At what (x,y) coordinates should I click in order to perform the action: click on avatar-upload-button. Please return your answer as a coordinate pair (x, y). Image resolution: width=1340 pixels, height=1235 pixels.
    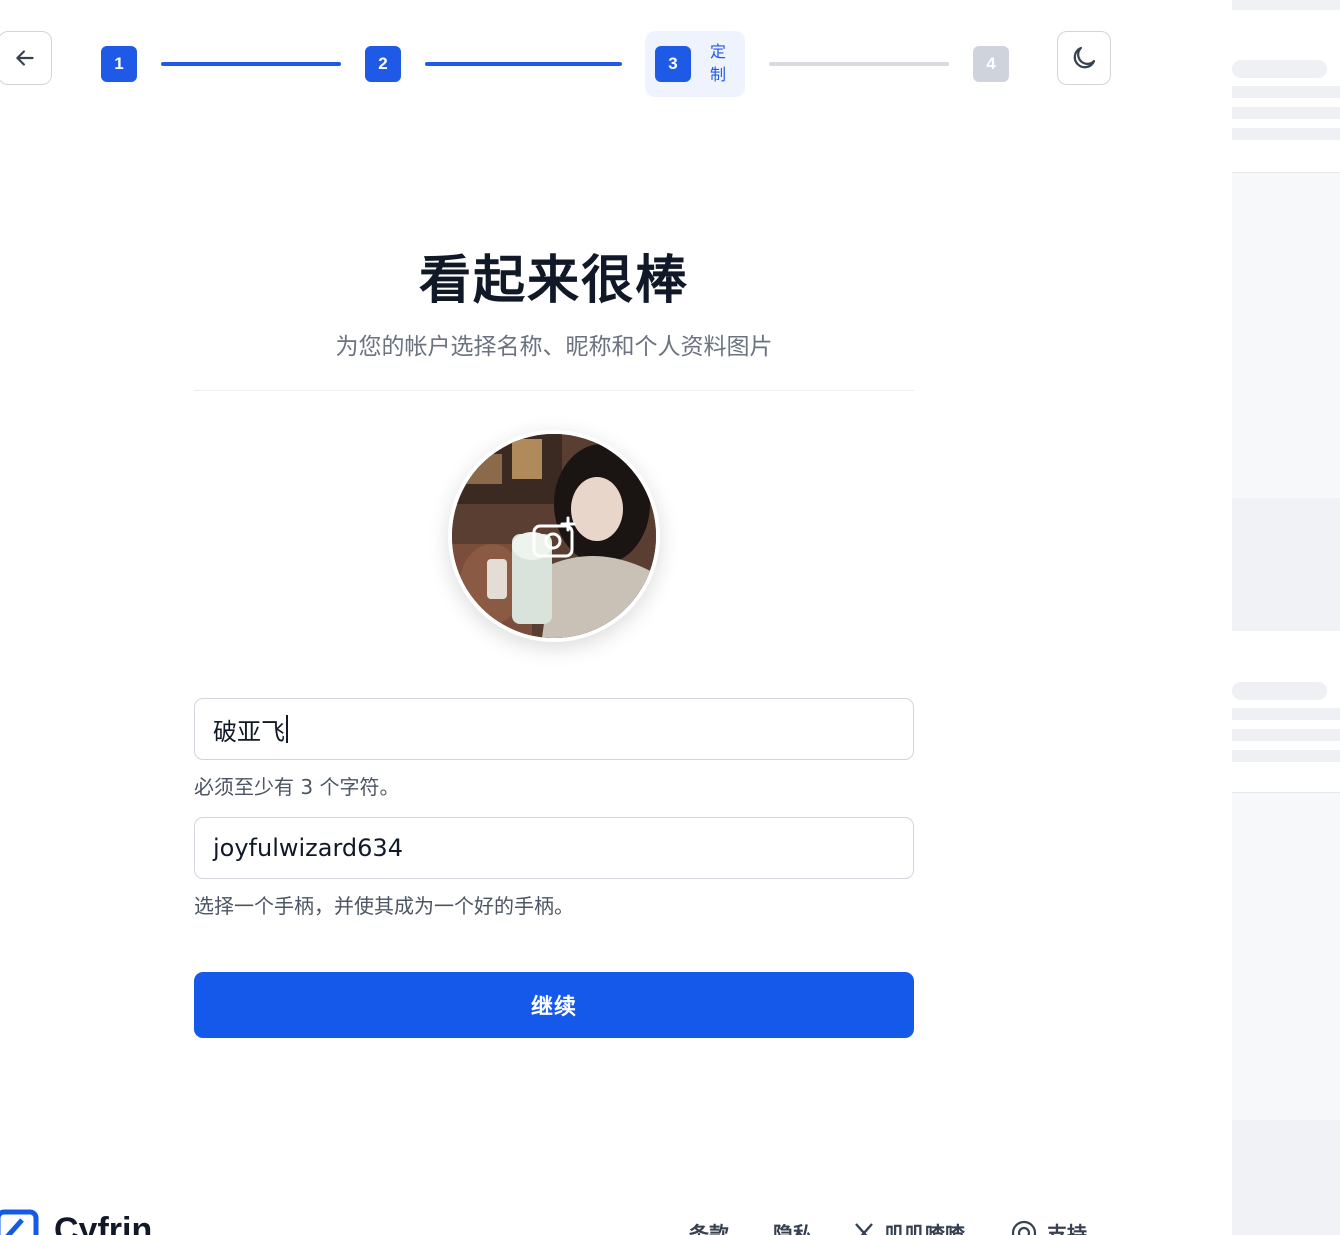
    Looking at the image, I should click on (554, 536).